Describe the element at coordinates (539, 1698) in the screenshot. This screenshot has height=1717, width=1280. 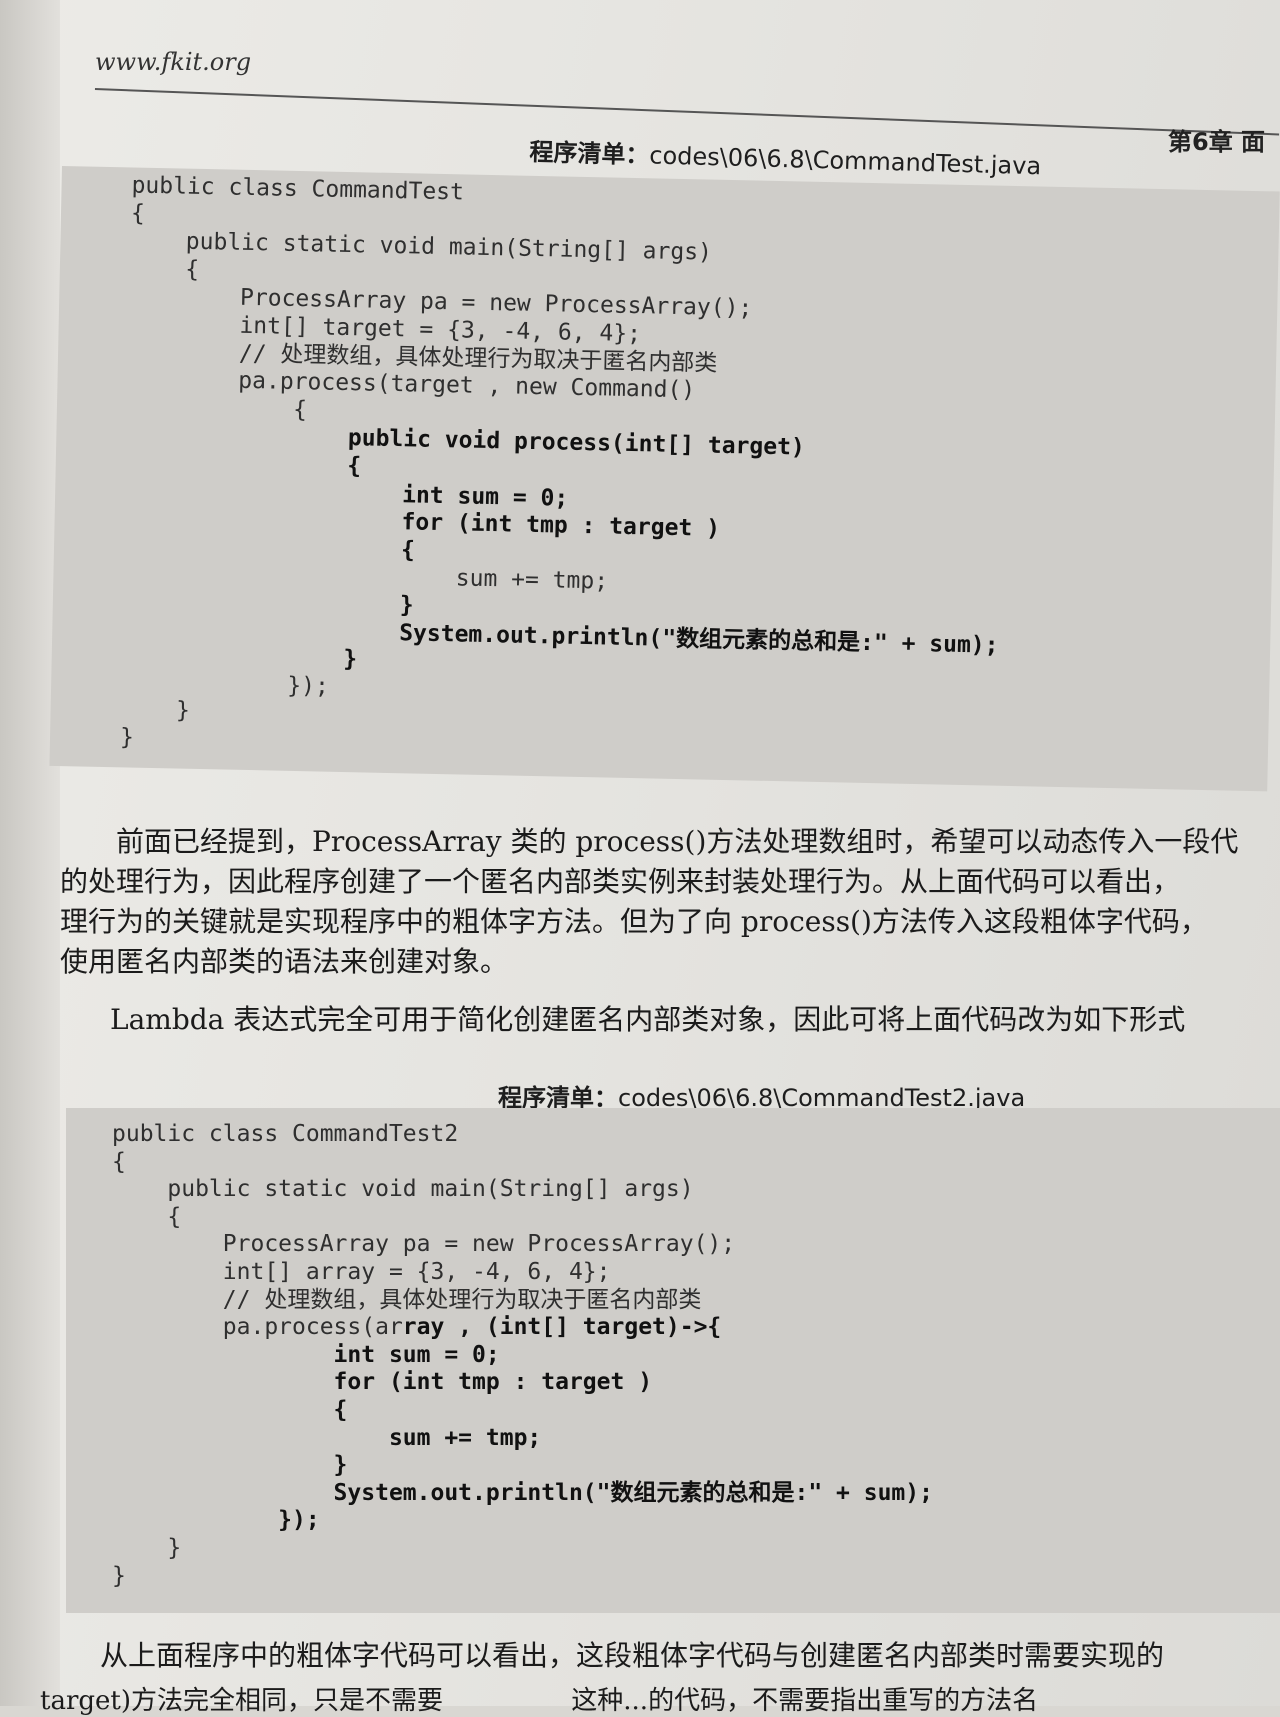
I see `paragraph-4-cut: target)方法完全相同，只是不需要 这种...的代码，不需要指出重写的方法名` at that location.